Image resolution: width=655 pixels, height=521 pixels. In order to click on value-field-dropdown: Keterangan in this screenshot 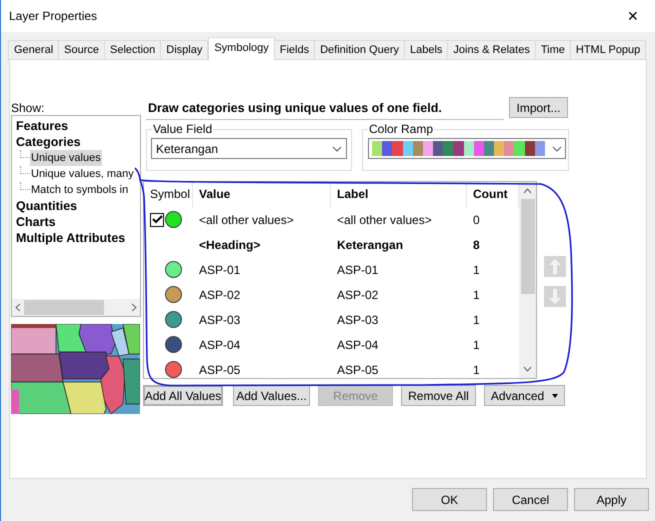, I will do `click(249, 148)`.